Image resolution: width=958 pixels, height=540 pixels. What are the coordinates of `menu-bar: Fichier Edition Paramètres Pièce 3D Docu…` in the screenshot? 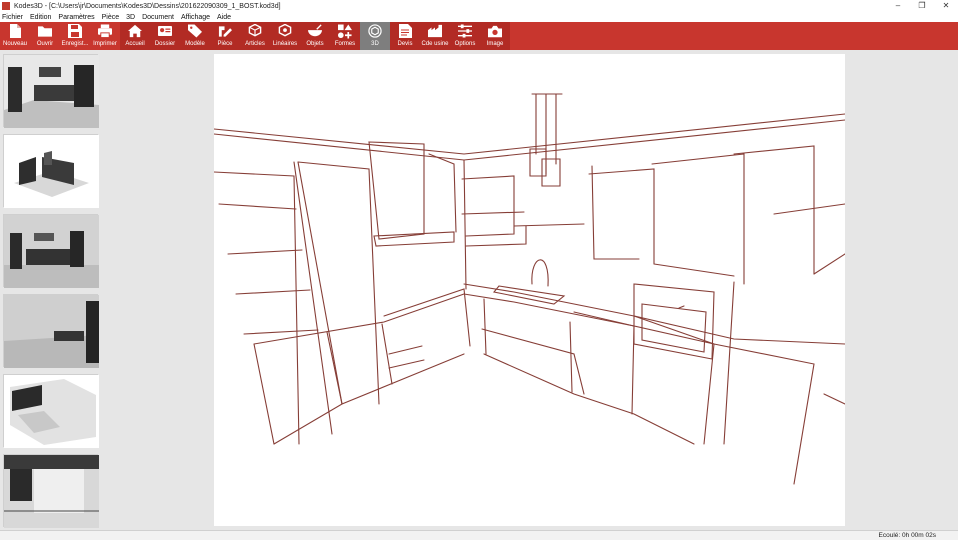 It's located at (479, 17).